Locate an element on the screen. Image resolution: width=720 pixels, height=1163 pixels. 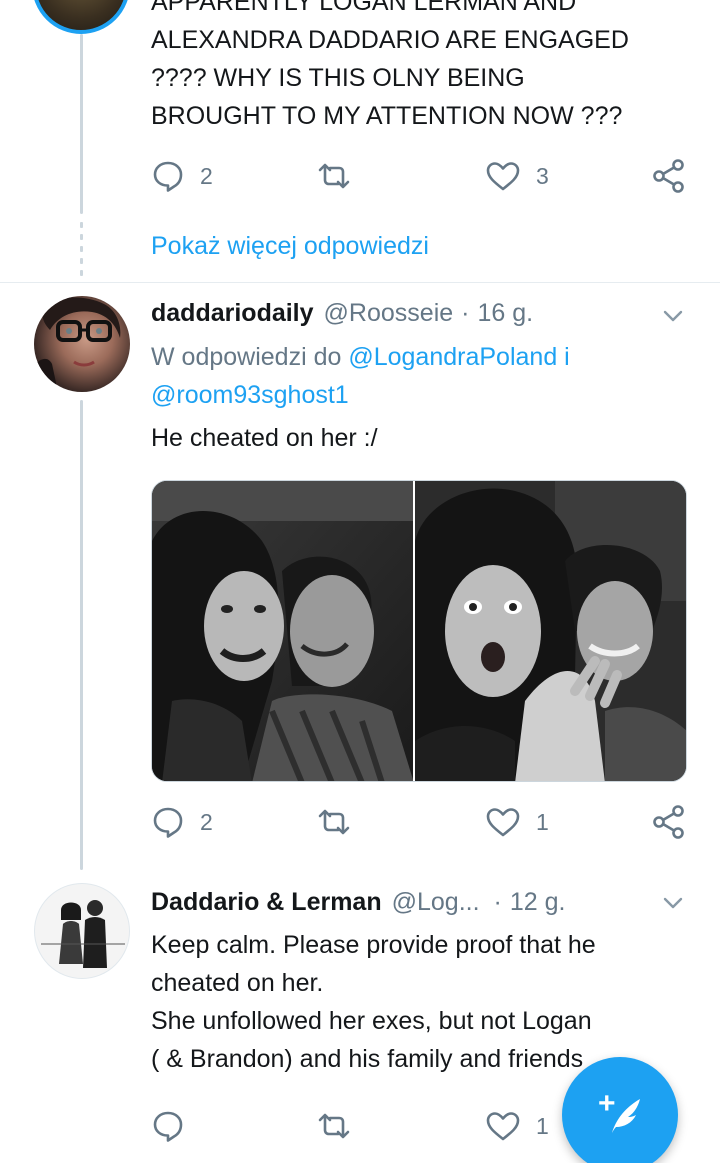
tweet1-actions: 2 3 is located at coordinates (425, 176).